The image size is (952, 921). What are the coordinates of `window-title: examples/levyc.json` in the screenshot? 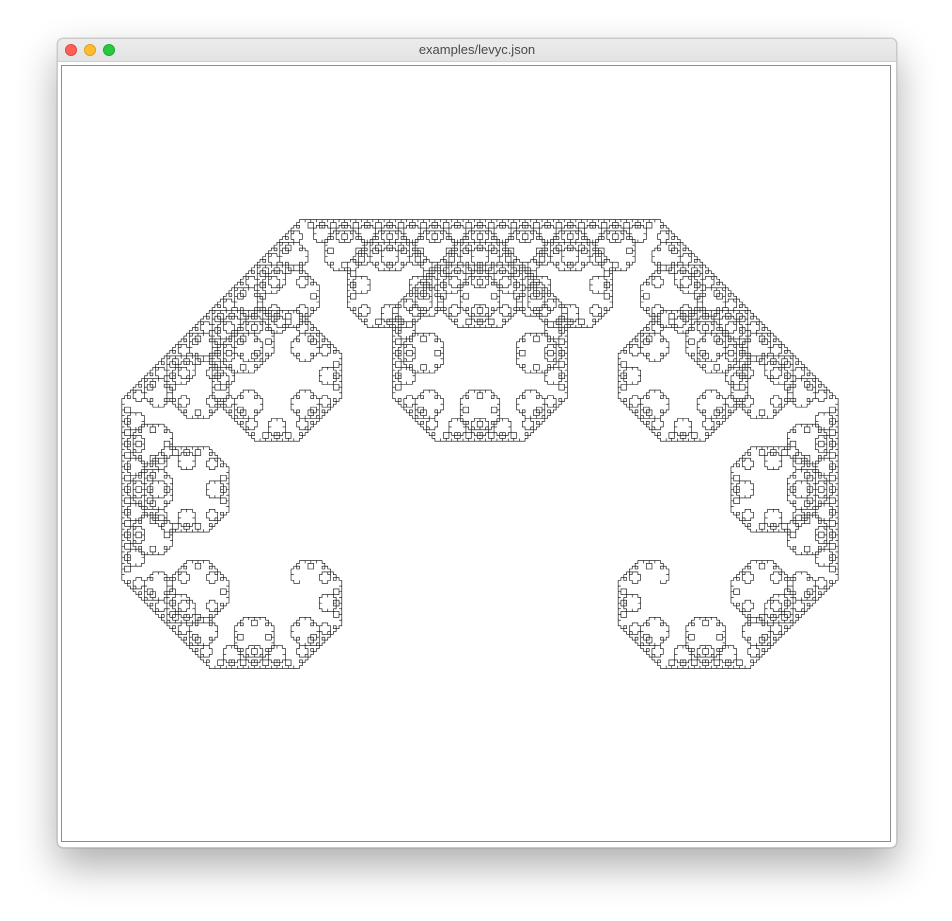 It's located at (477, 49).